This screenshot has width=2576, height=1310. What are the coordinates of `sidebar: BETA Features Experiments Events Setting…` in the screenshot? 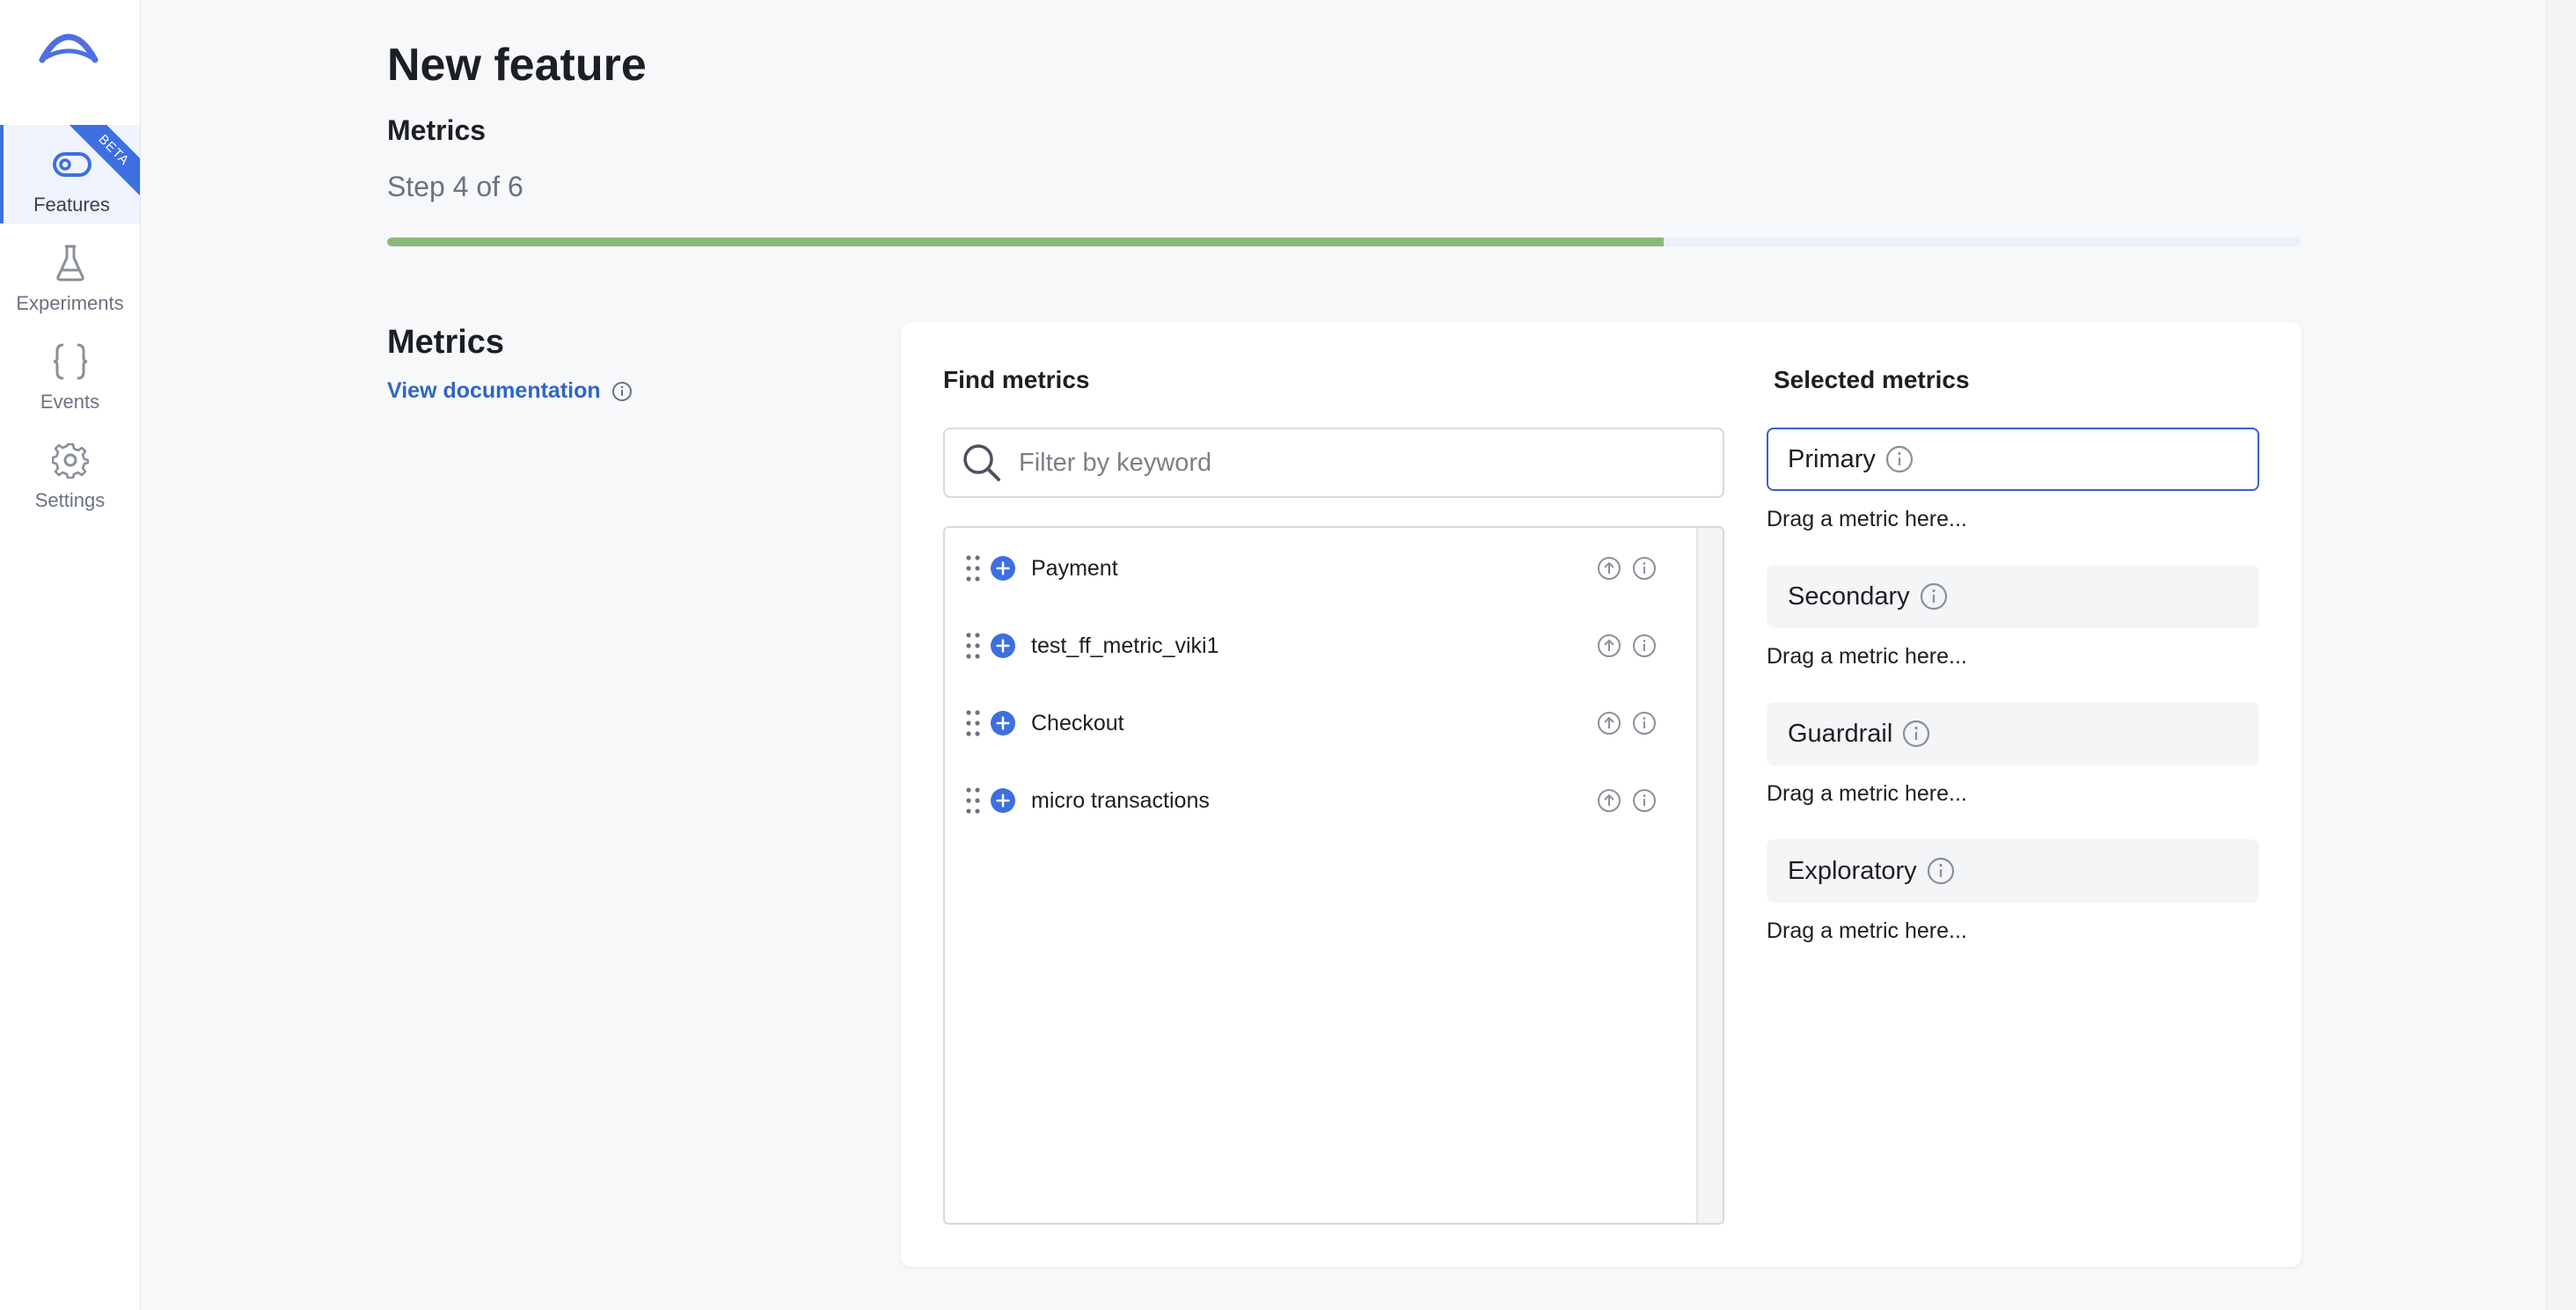 It's located at (70, 655).